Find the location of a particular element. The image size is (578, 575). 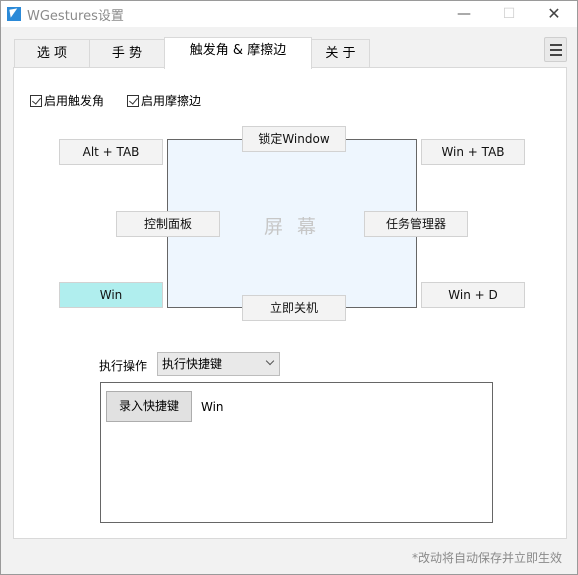

enable-hot-corners-checkbox: 启用触发角 is located at coordinates (67, 100).